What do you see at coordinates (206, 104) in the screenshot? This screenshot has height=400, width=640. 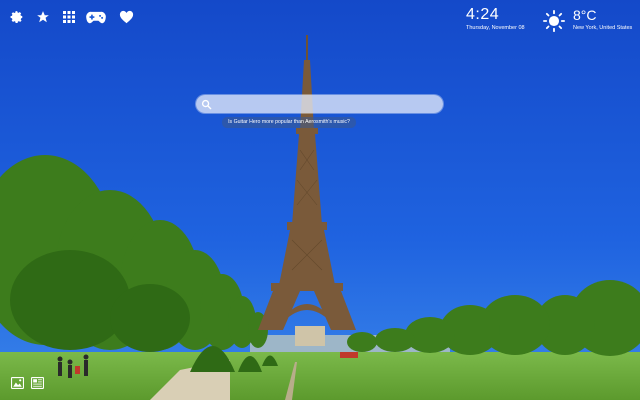 I see `search-icon` at bounding box center [206, 104].